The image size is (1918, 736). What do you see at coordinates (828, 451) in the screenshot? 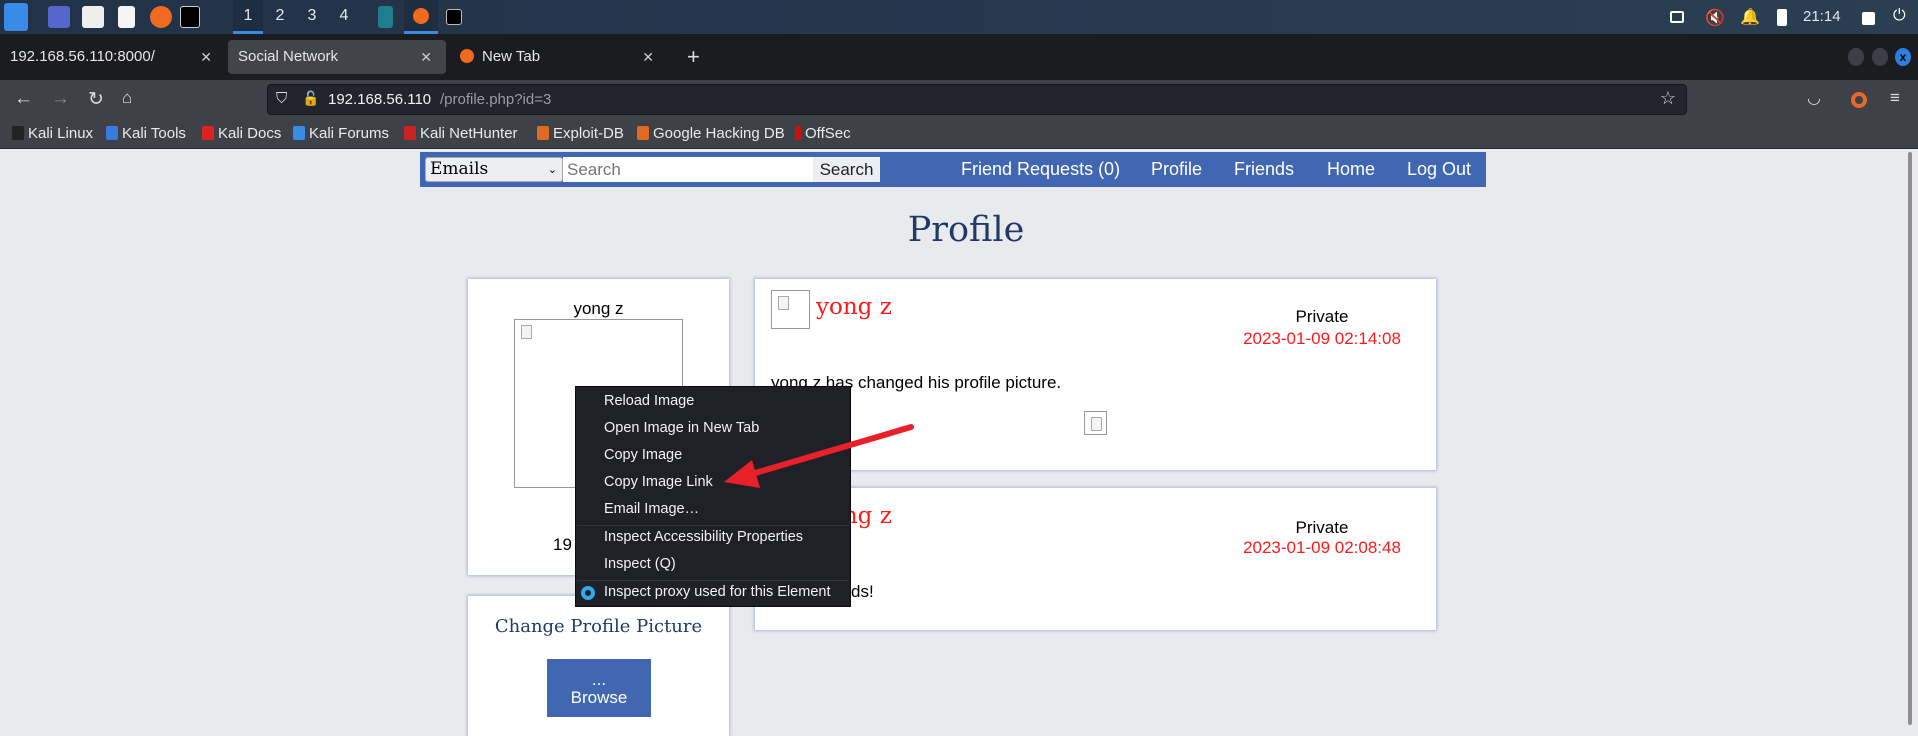
I see `arrow-shaft` at bounding box center [828, 451].